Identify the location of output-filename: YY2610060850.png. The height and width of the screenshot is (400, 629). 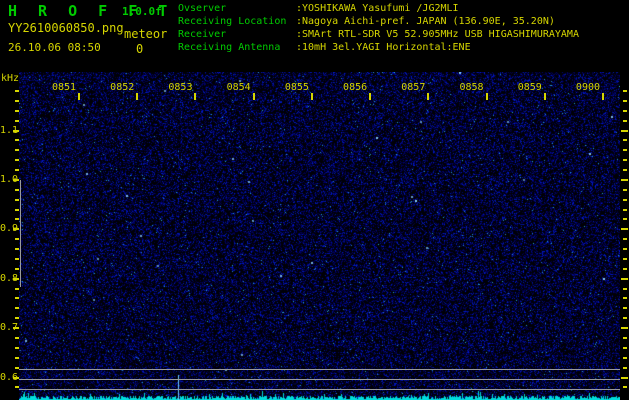
(66, 28).